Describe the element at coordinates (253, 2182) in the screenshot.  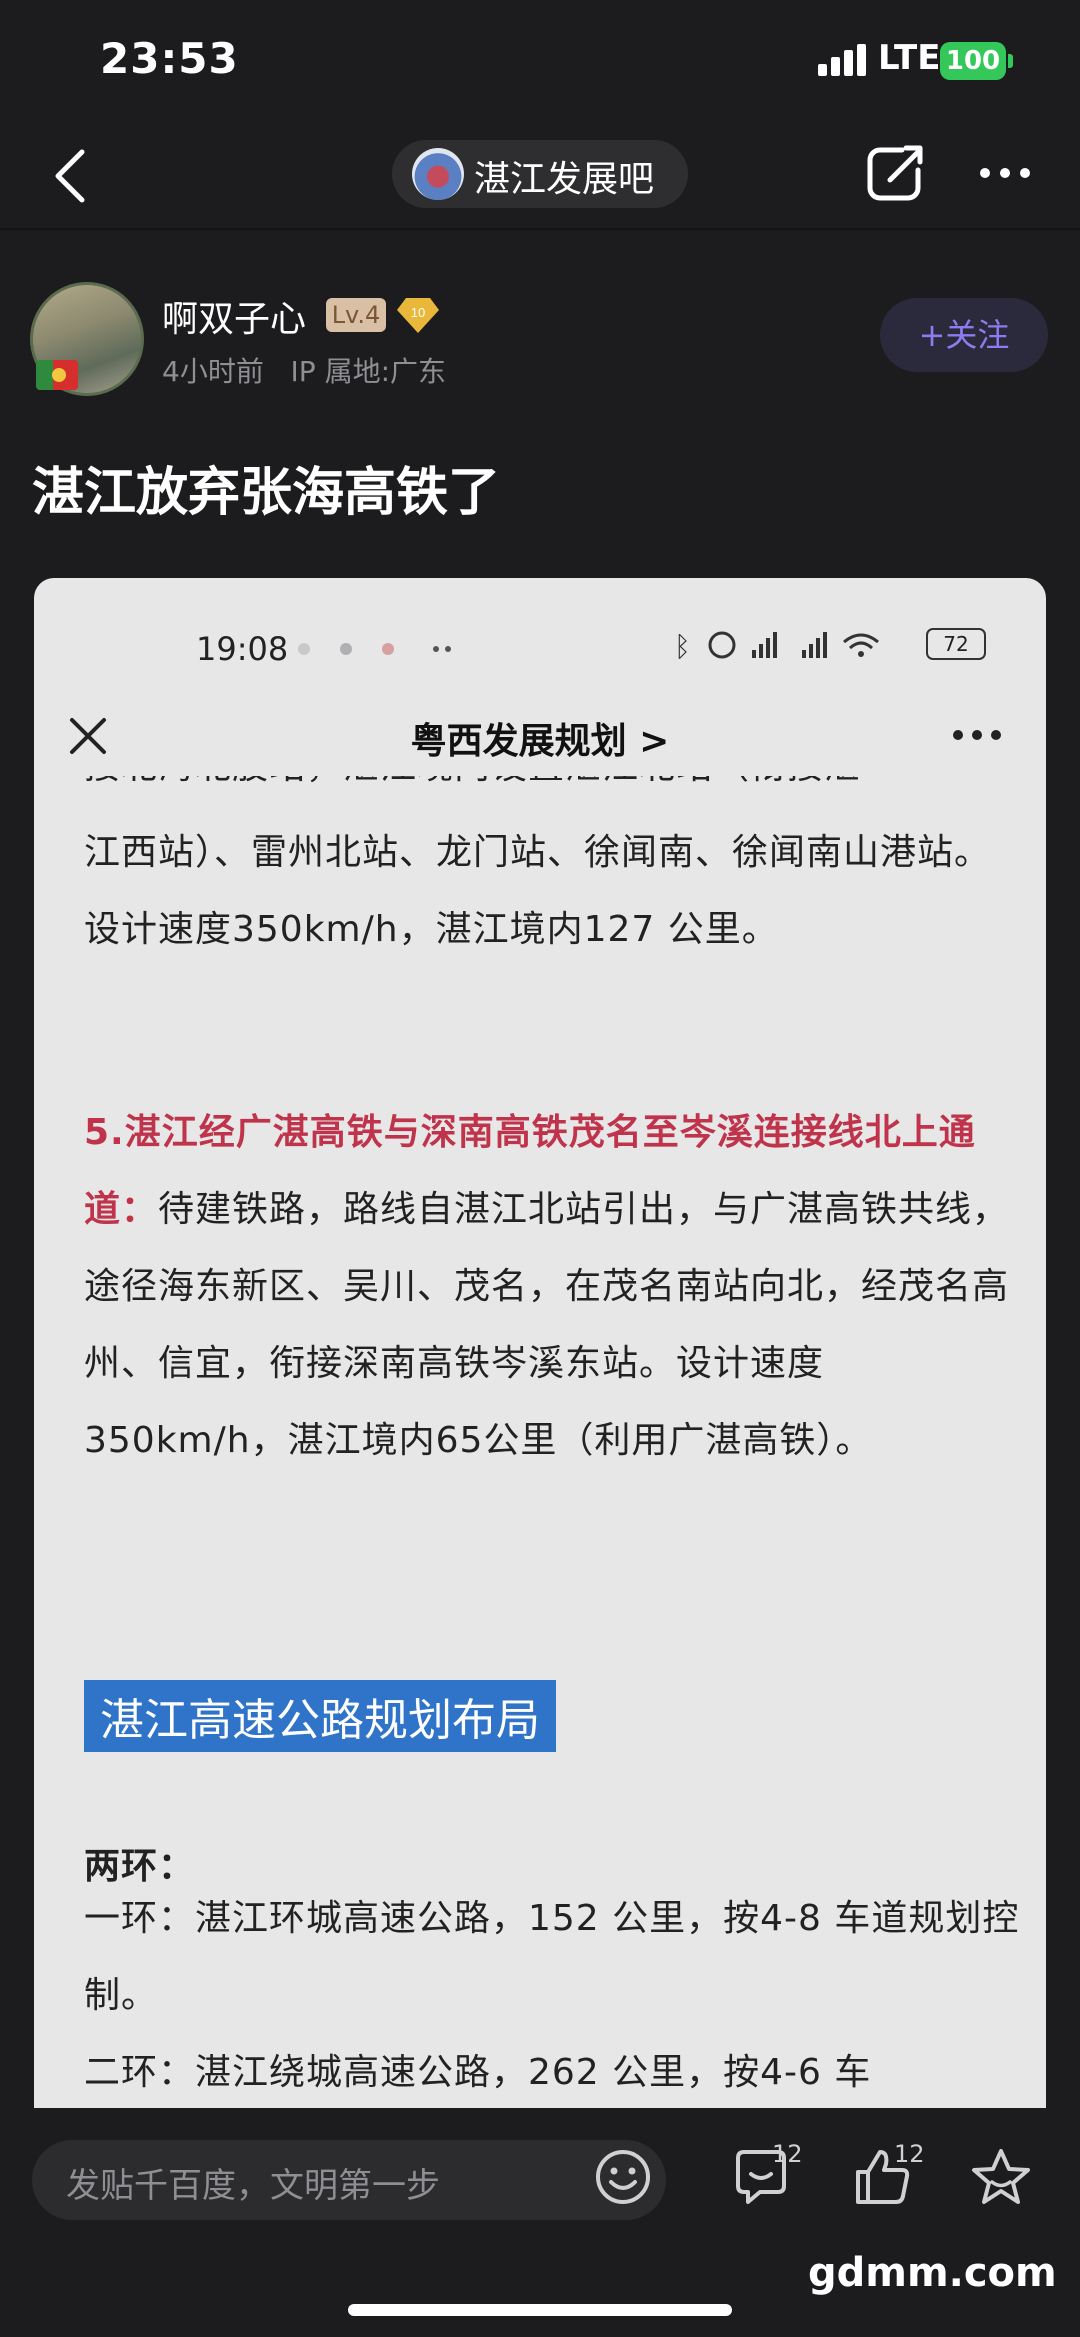
I see `comment-placeholder: 发贴千百度，文明第一步` at that location.